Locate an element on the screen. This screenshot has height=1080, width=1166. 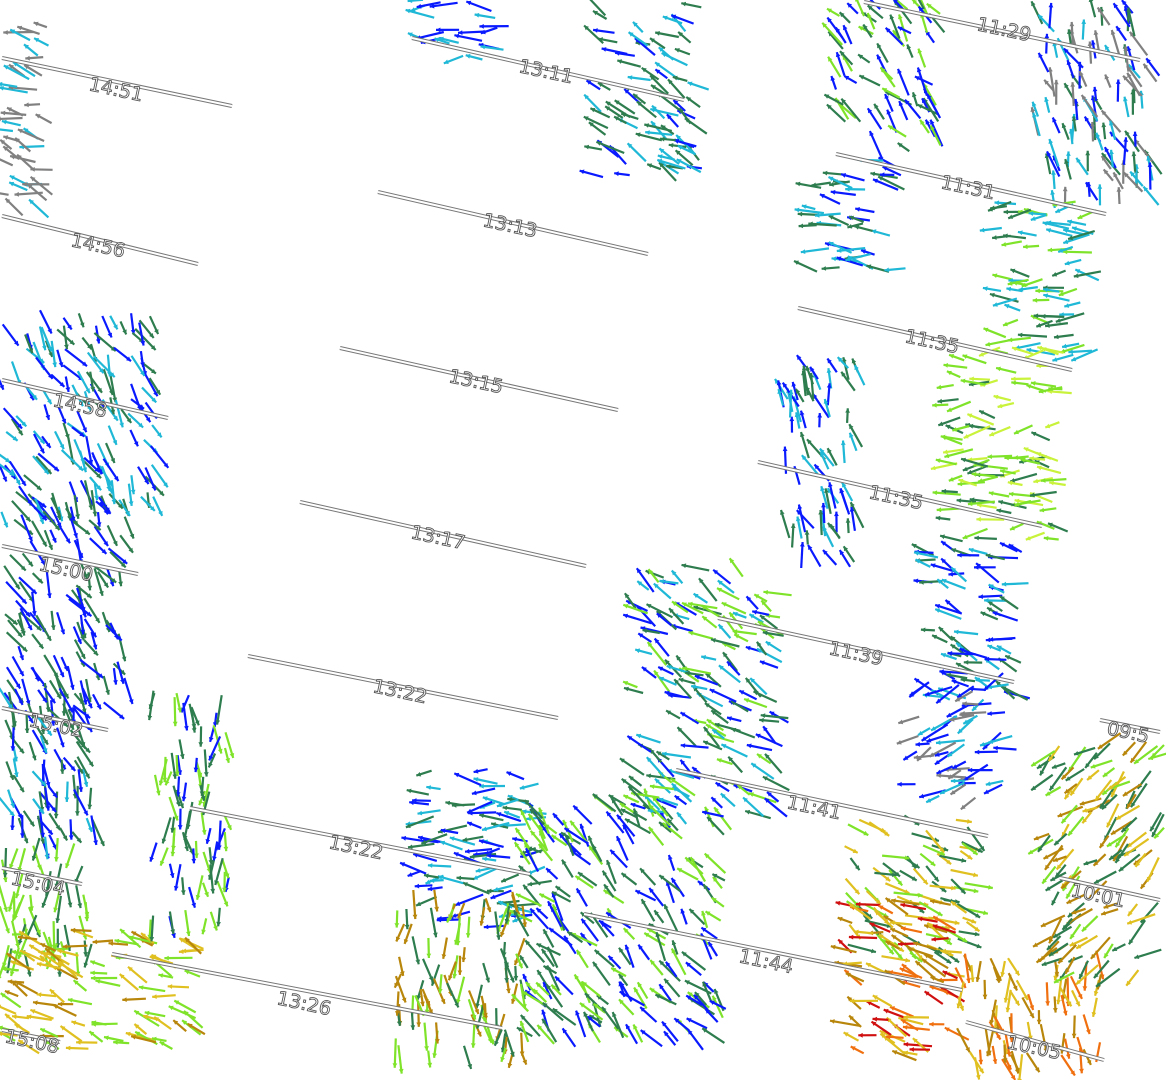
time-label: 14:51 is located at coordinates (116, 89).